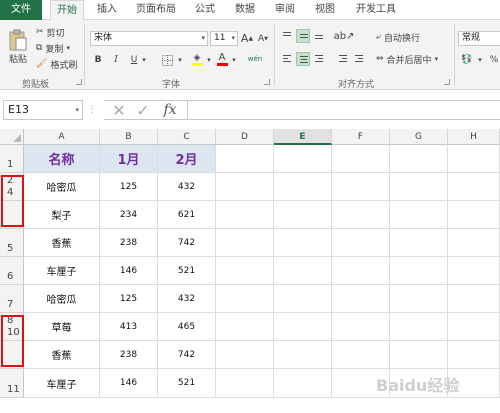  Describe the element at coordinates (21, 10) in the screenshot. I see `tab-file: 文件` at that location.